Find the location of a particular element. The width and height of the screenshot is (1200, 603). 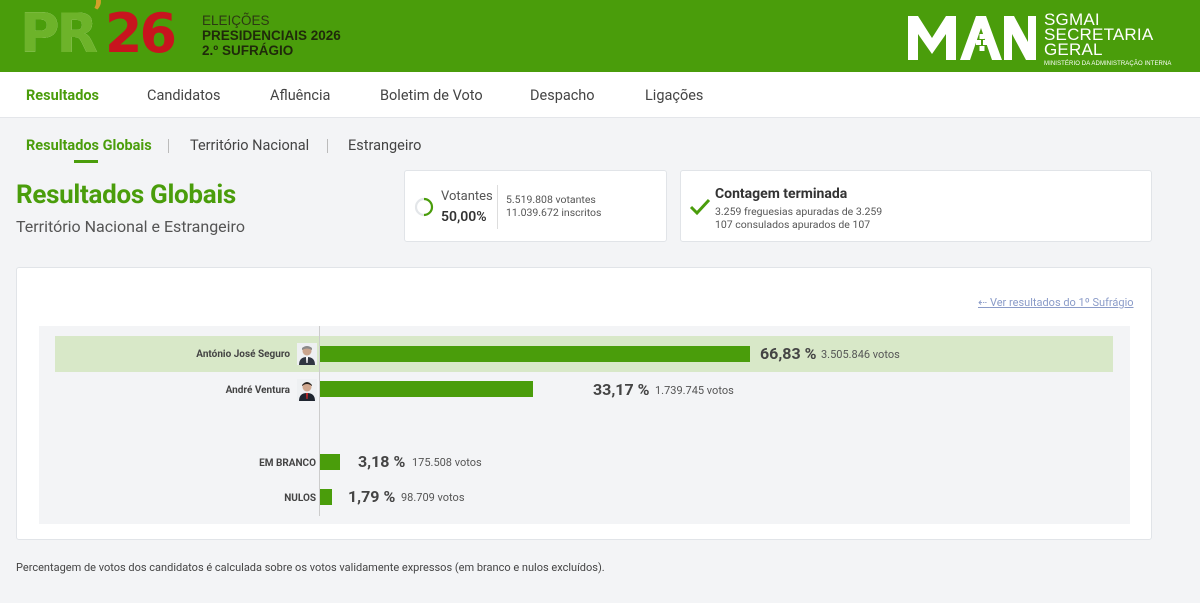

nav-ligacoes: Ligações is located at coordinates (674, 95).